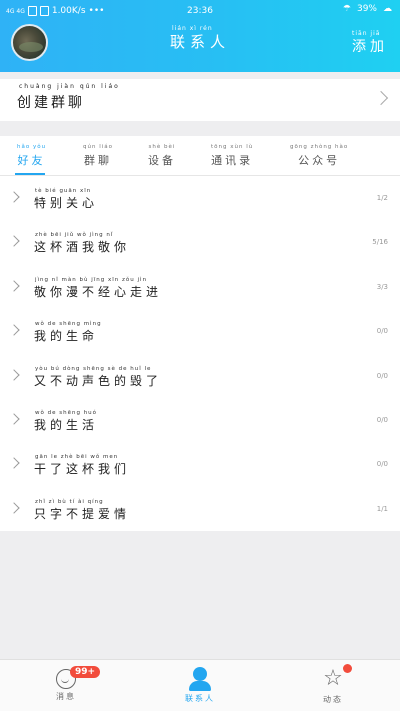  Describe the element at coordinates (382, 198) in the screenshot. I see `group-count: 1/2` at that location.